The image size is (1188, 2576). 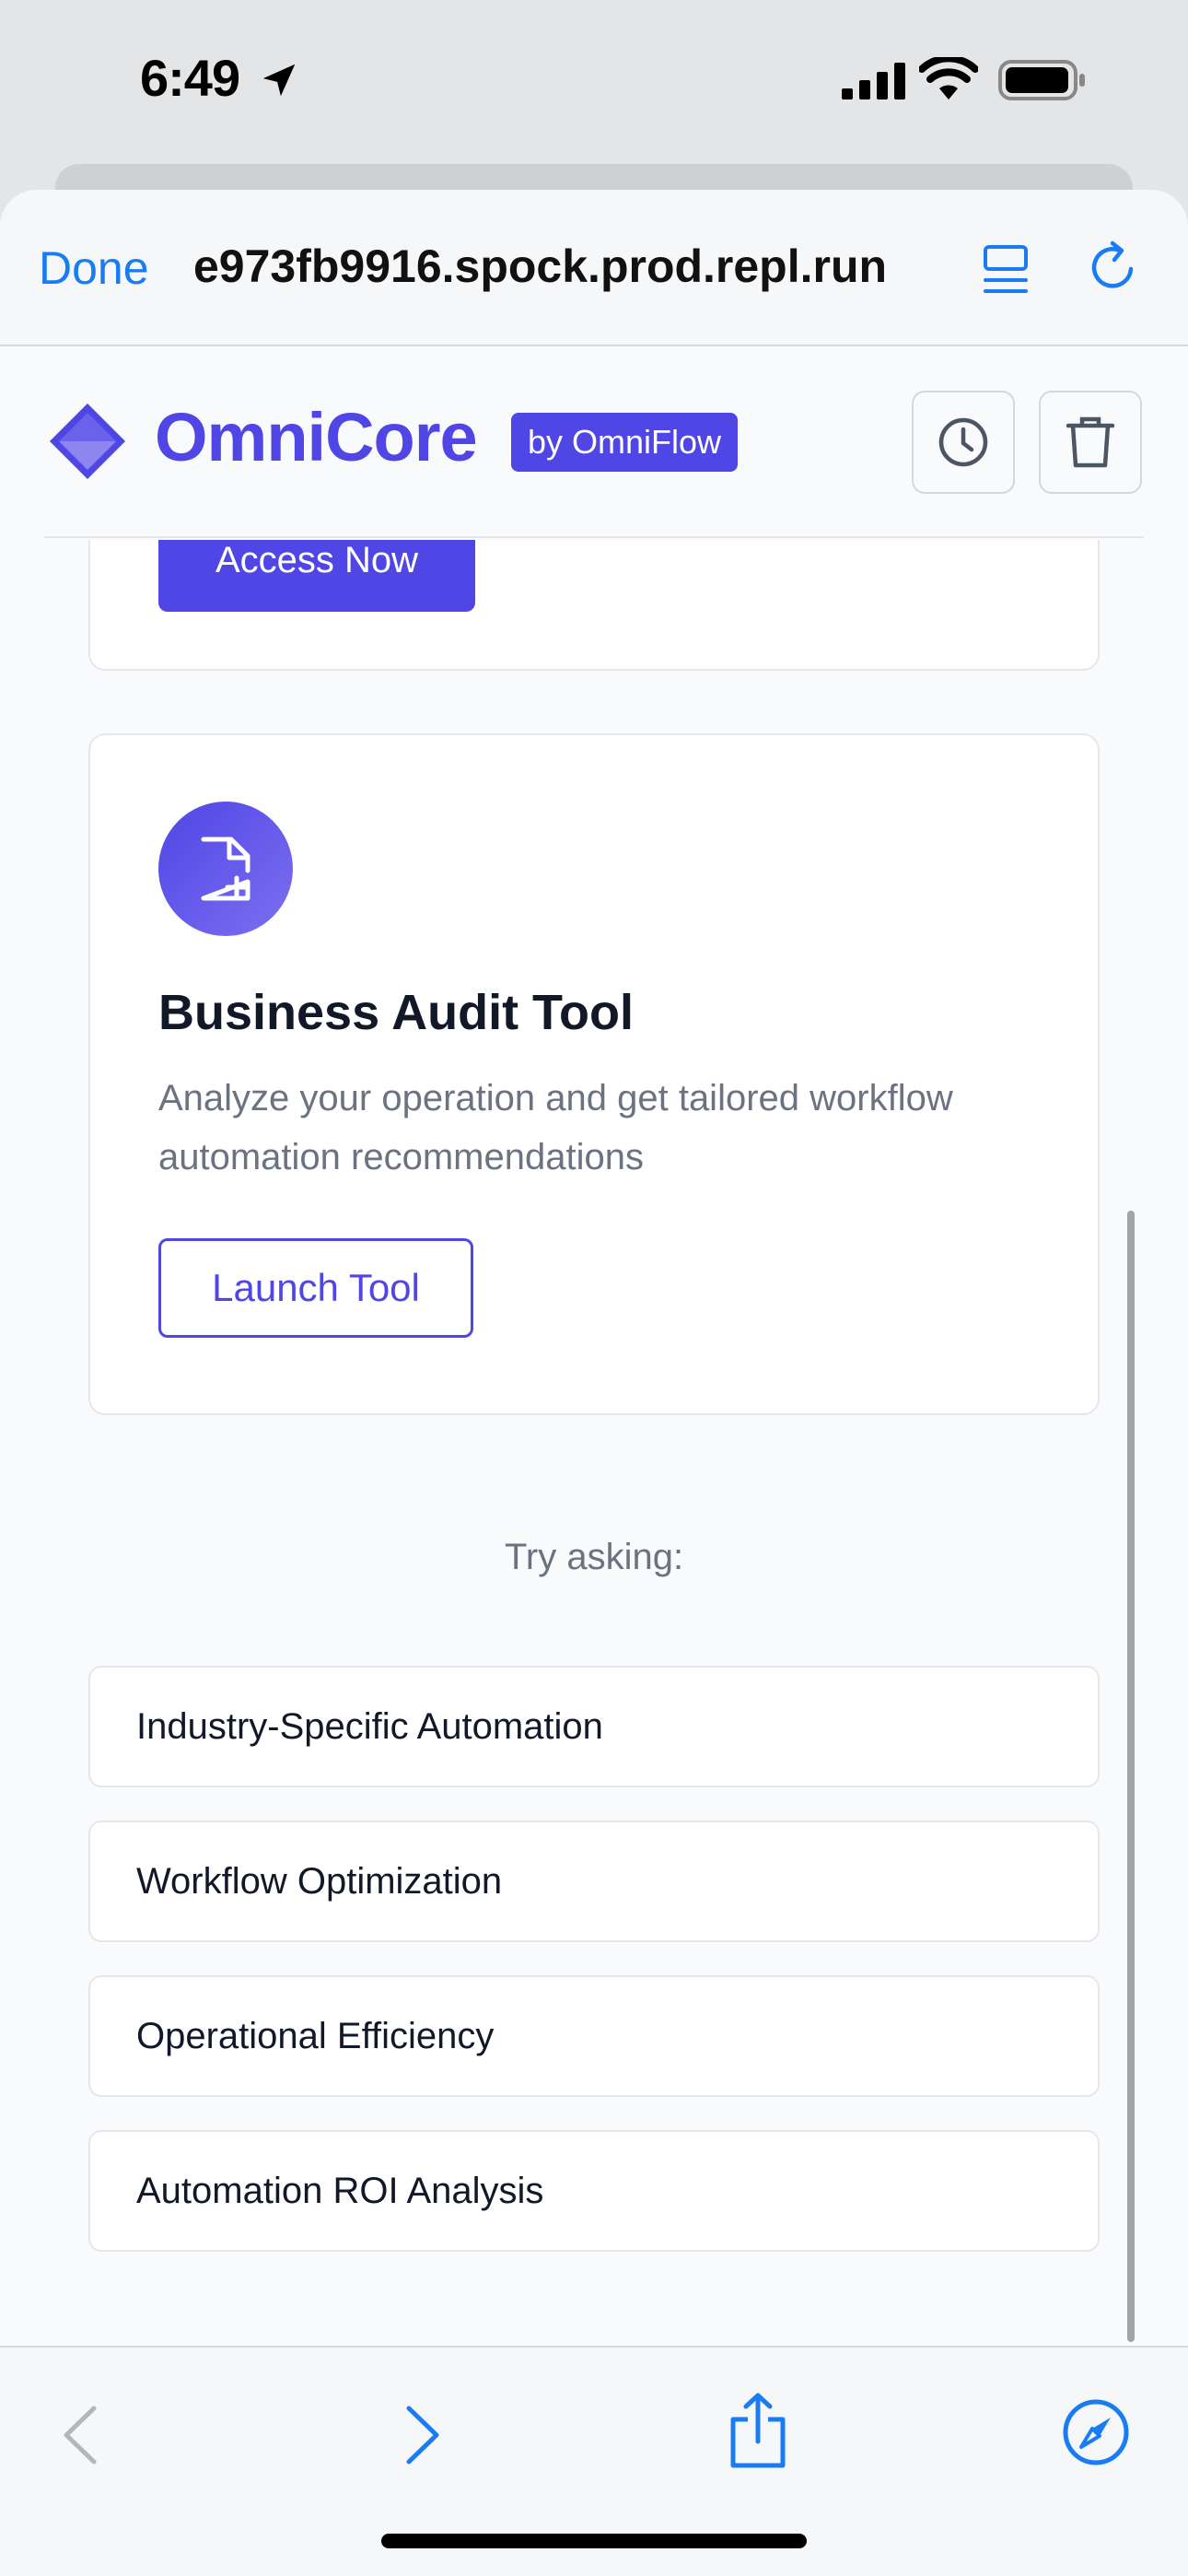 I want to click on compass-icon, so click(x=1096, y=2432).